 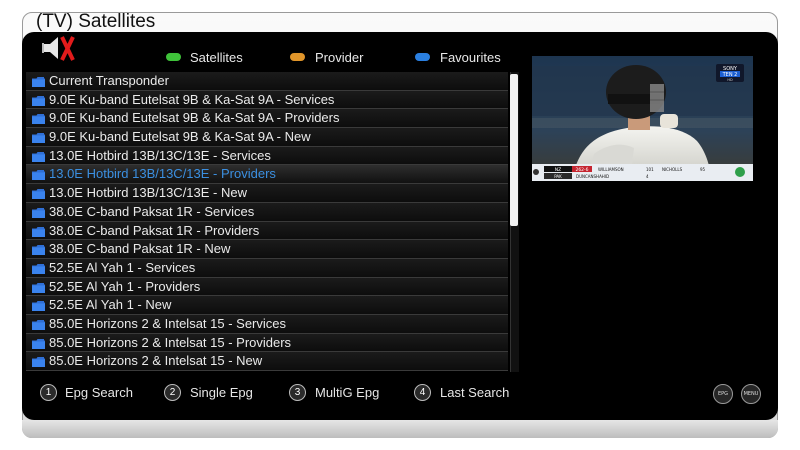 What do you see at coordinates (96, 21) in the screenshot?
I see `page-title: (TV) Satellites` at bounding box center [96, 21].